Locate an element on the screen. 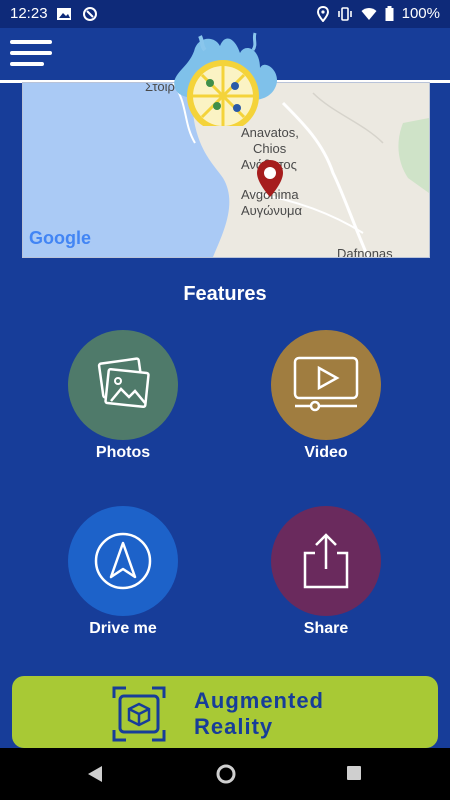  augmented-reality-button: Augmented Reality is located at coordinates (225, 712).